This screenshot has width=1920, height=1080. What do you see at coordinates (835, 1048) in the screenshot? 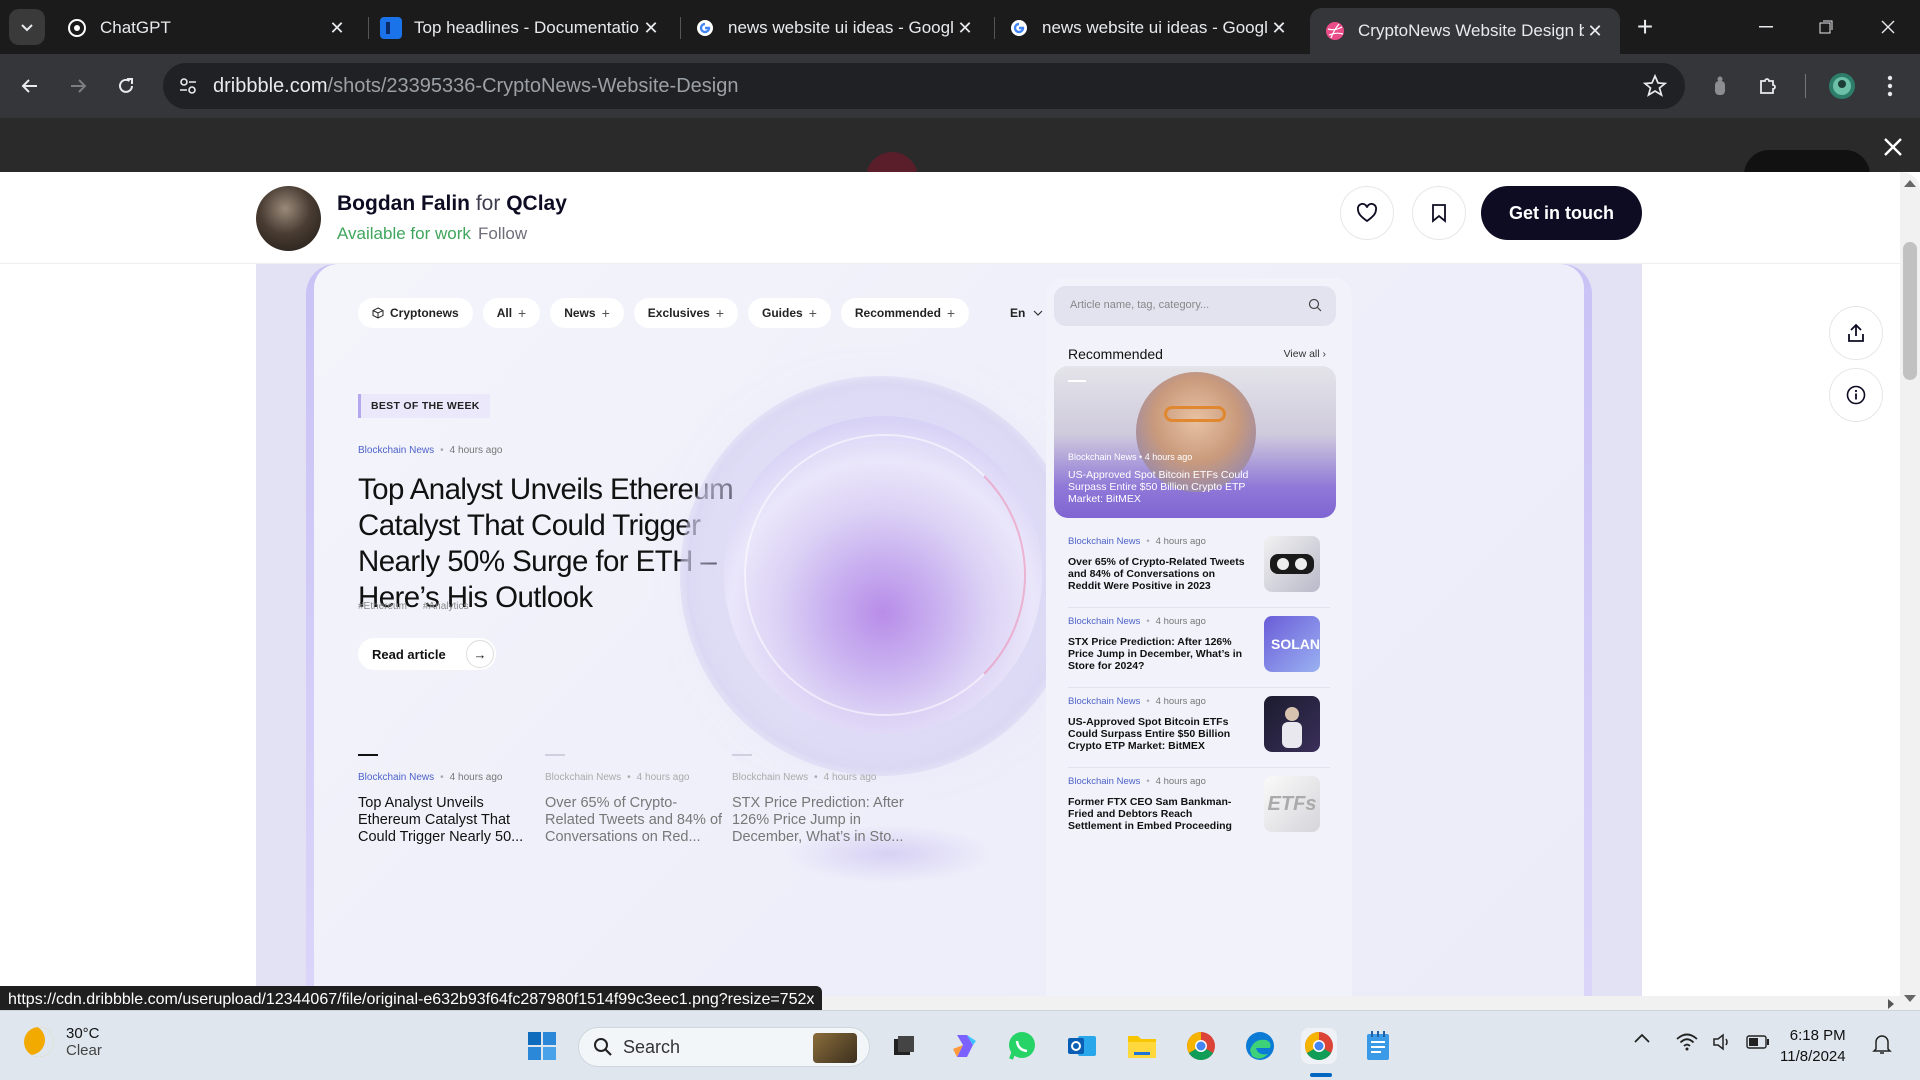
I see `search-highlight-image` at bounding box center [835, 1048].